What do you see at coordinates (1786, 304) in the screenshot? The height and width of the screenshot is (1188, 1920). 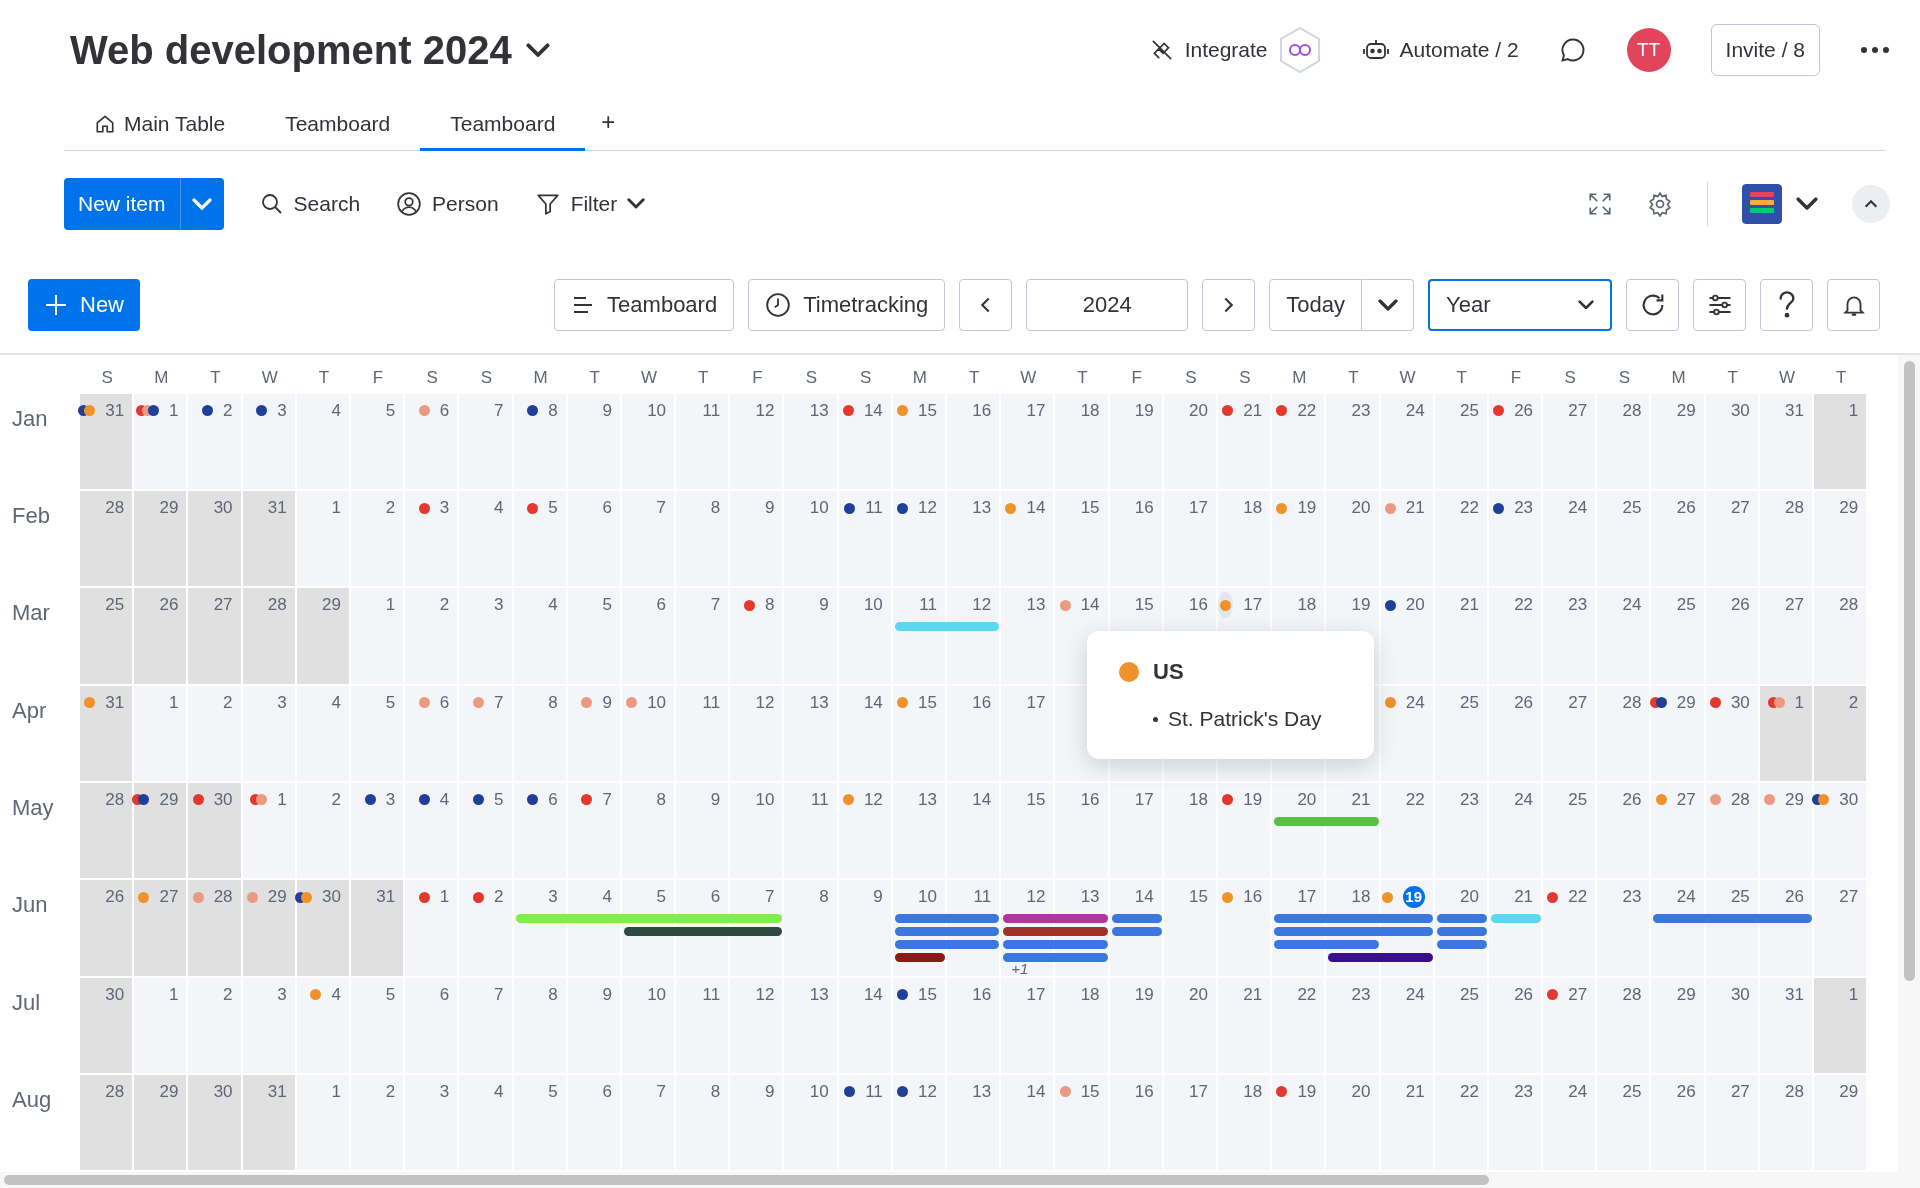 I see `help-button` at bounding box center [1786, 304].